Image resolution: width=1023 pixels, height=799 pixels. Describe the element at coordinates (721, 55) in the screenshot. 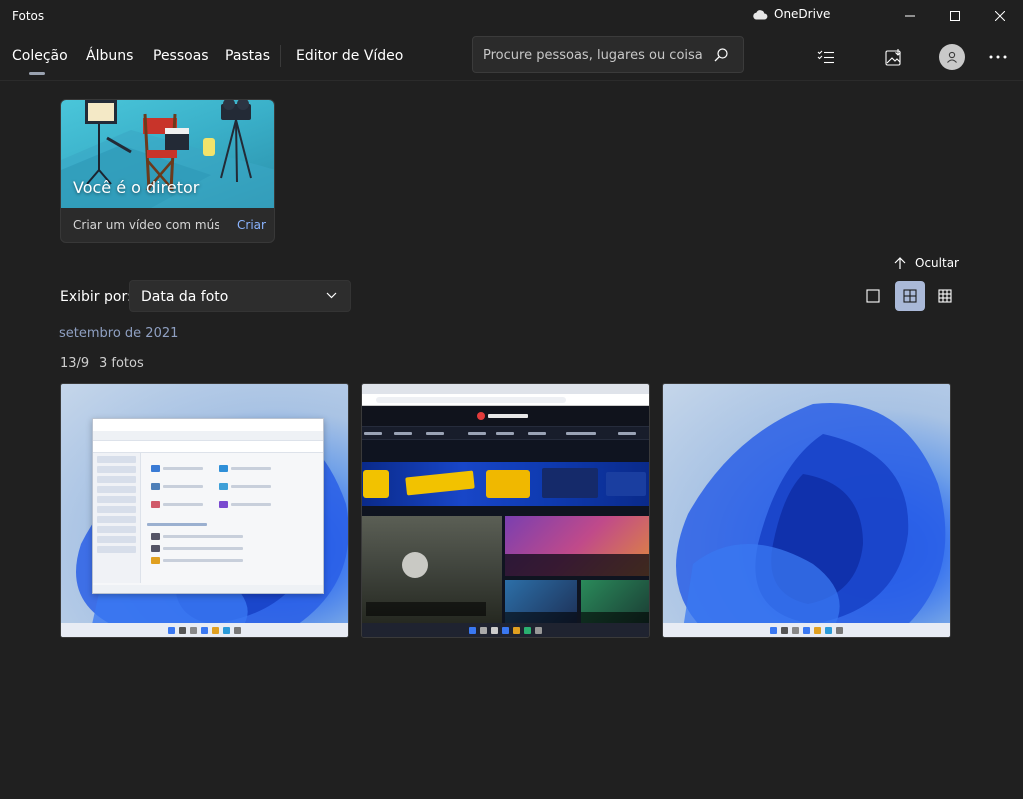

I see `search-icon` at that location.